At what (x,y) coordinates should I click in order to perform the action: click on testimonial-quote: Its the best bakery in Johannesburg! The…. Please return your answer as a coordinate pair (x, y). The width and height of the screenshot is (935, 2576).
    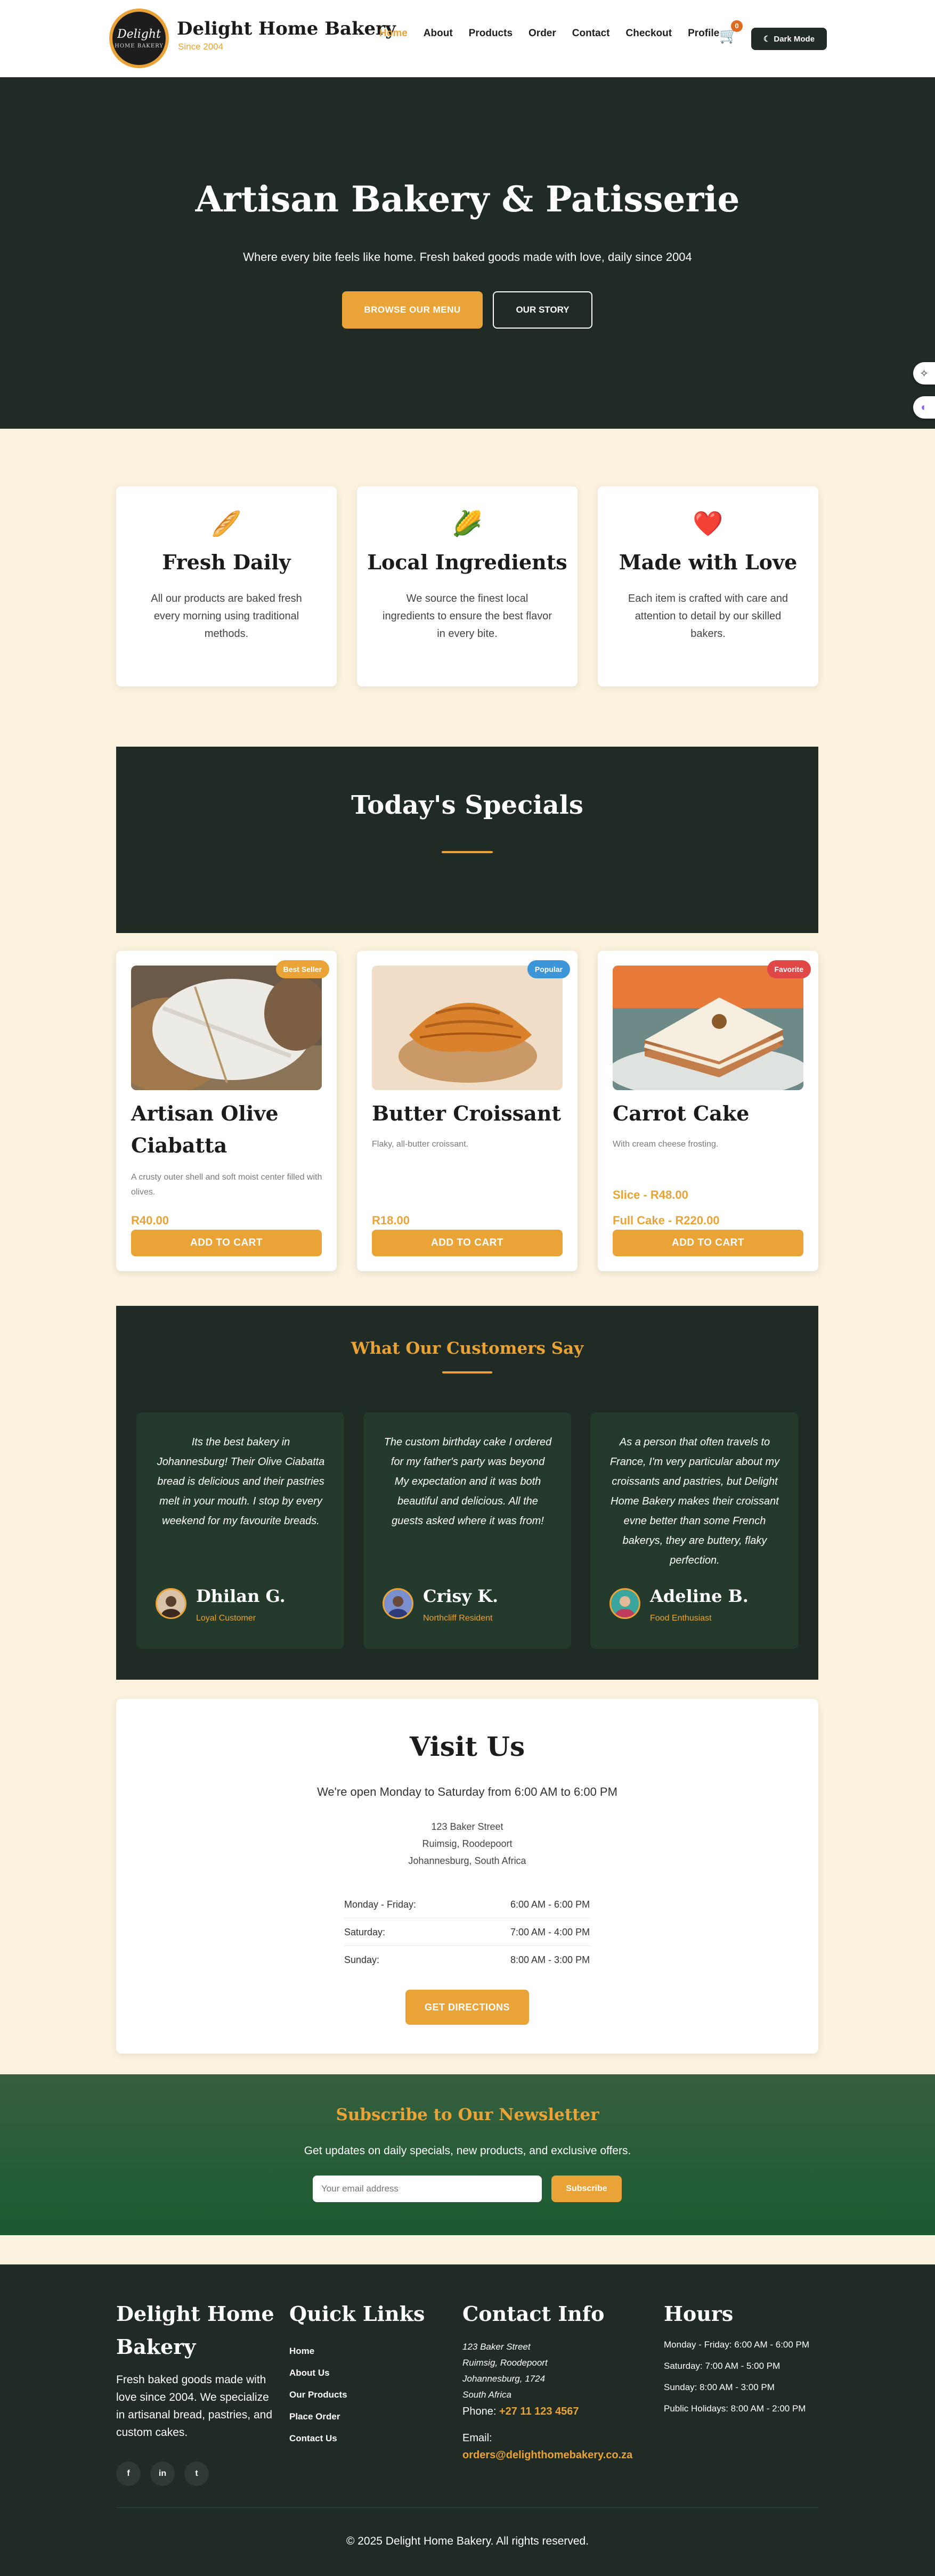
    Looking at the image, I should click on (241, 1481).